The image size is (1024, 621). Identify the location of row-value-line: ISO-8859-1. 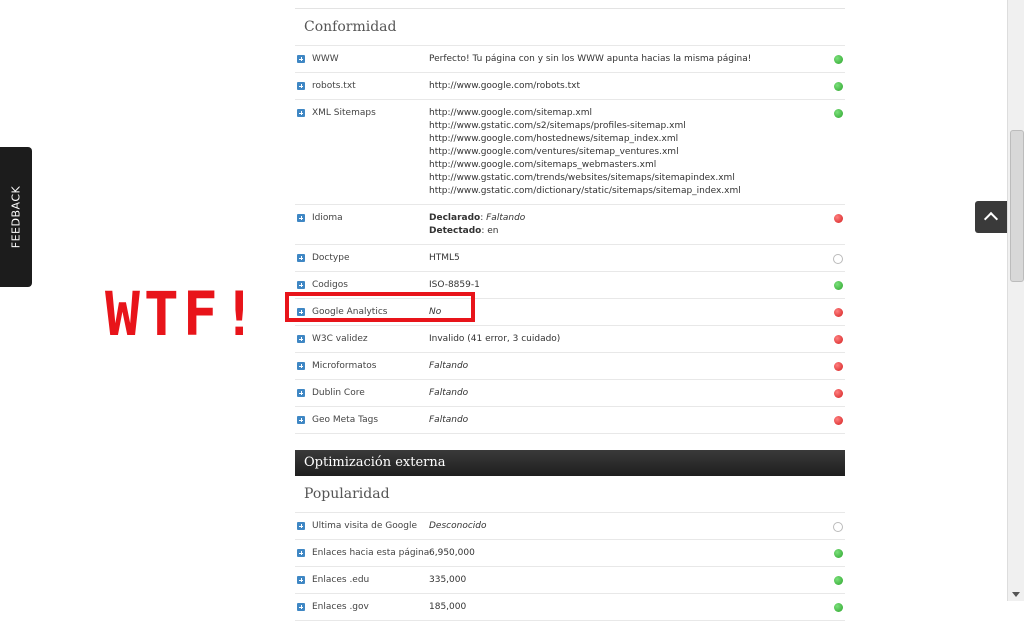
(454, 285).